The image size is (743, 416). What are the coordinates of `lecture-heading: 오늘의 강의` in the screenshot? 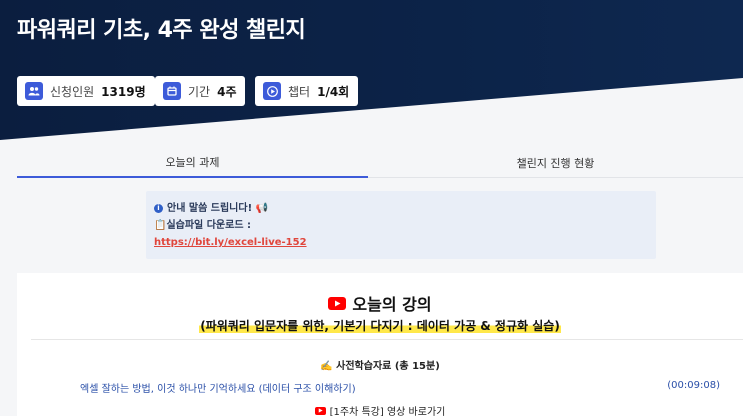 It's located at (380, 303).